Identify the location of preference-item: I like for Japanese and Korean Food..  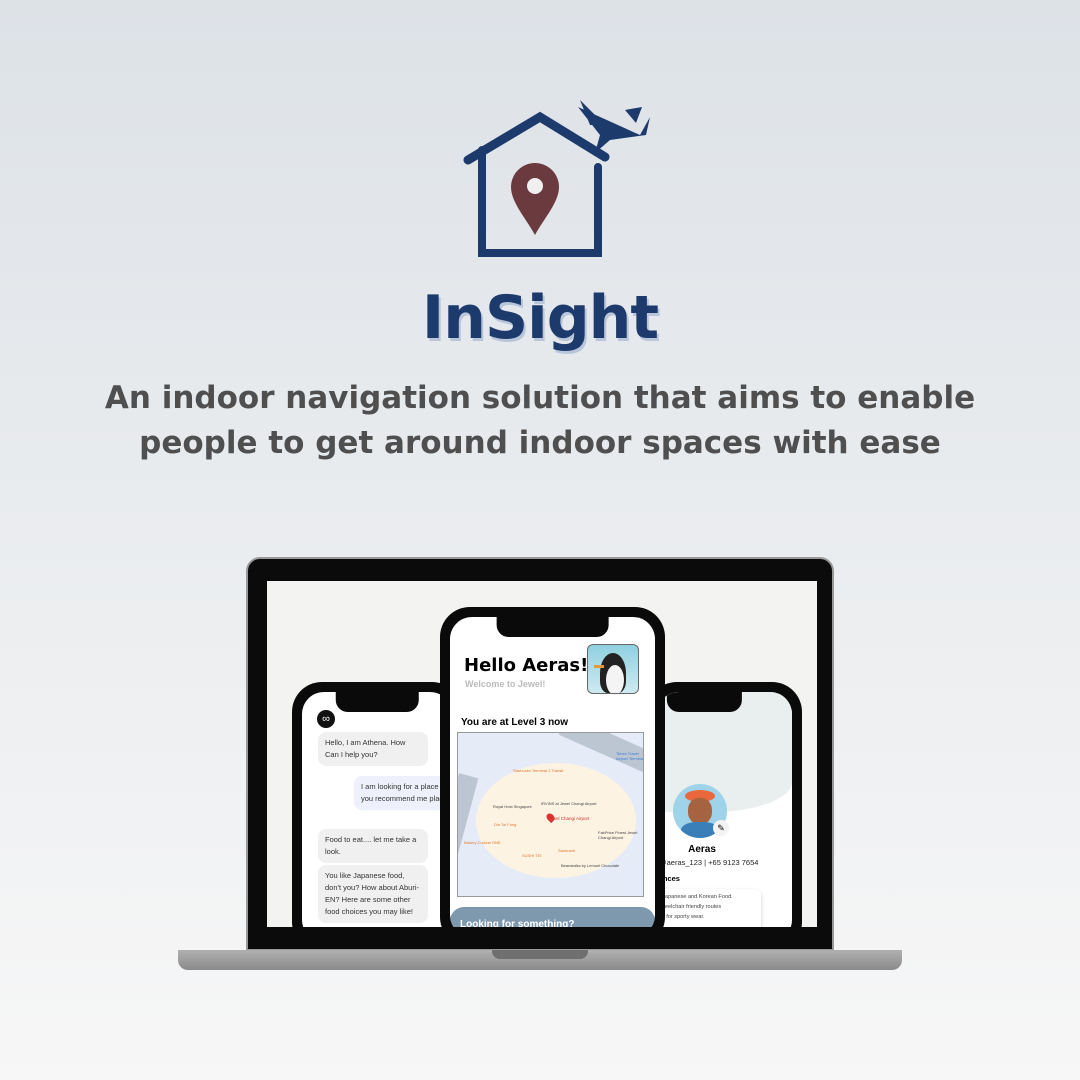
(695, 897).